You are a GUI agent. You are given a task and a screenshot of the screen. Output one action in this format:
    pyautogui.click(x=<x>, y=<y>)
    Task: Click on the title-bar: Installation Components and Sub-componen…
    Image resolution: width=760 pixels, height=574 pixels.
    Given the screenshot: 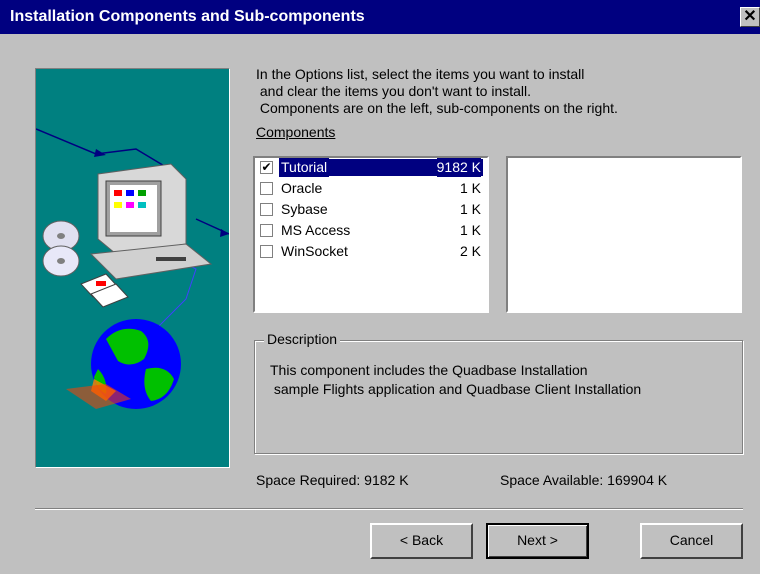 What is the action you would take?
    pyautogui.click(x=380, y=17)
    